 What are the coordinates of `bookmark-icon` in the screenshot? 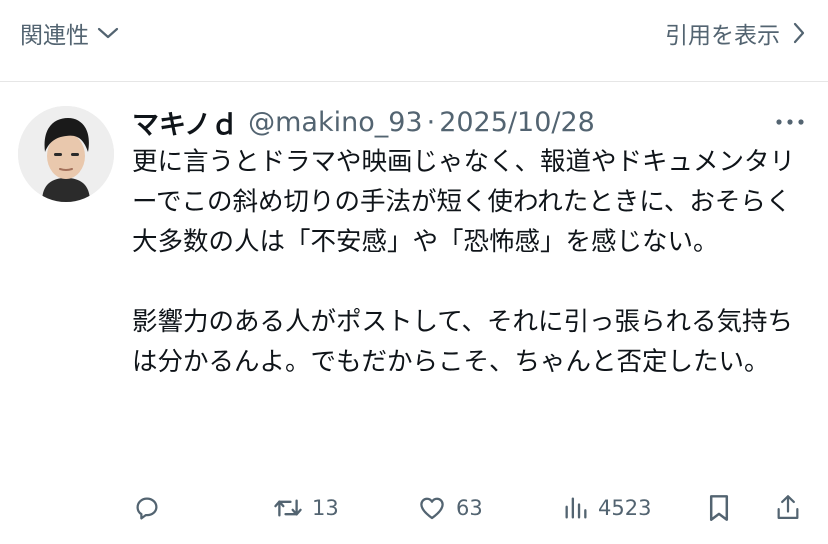 It's located at (719, 508).